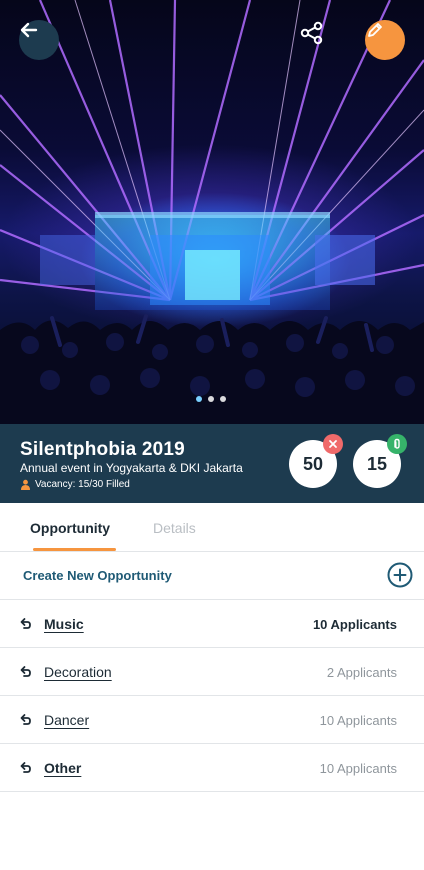 This screenshot has height=870, width=424. Describe the element at coordinates (66, 720) in the screenshot. I see `opportunity-name: Dancer` at that location.